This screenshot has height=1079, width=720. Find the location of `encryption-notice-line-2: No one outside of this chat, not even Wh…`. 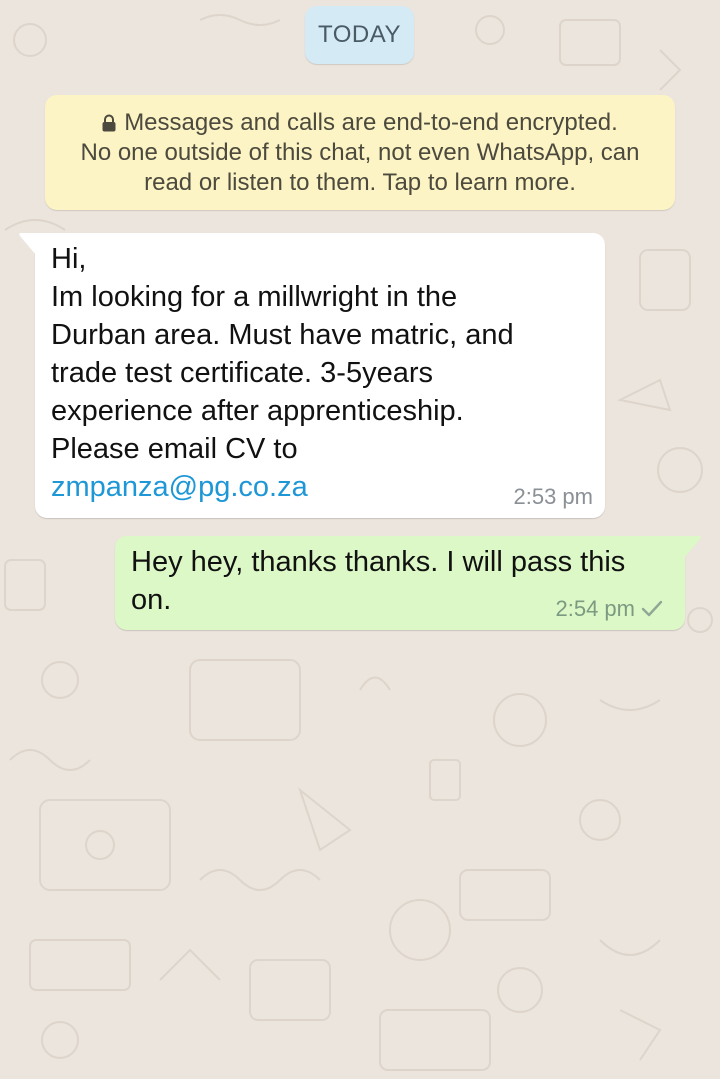

encryption-notice-line-2: No one outside of this chat, not even Wh… is located at coordinates (360, 152).